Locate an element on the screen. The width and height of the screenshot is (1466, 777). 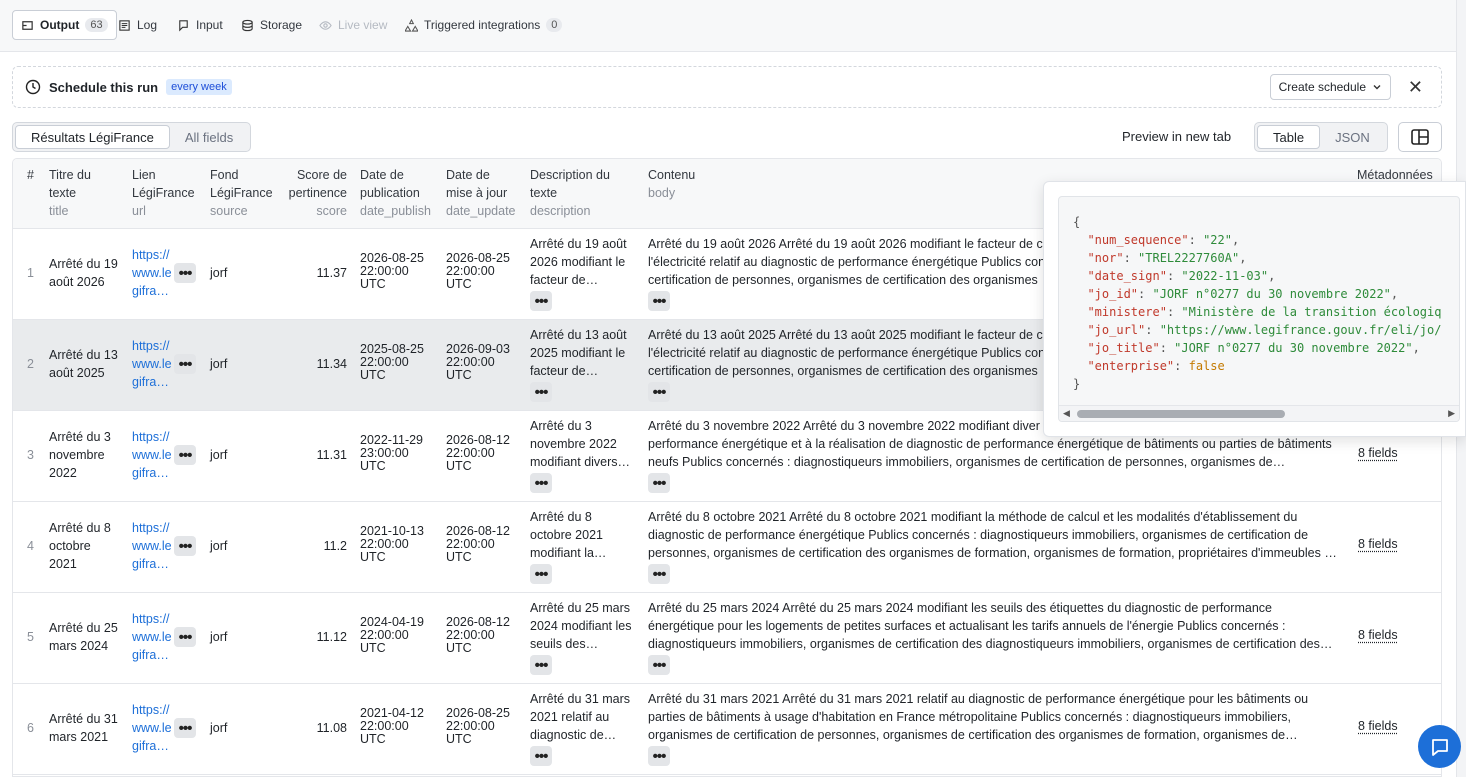
integrations-icon is located at coordinates (411, 25).